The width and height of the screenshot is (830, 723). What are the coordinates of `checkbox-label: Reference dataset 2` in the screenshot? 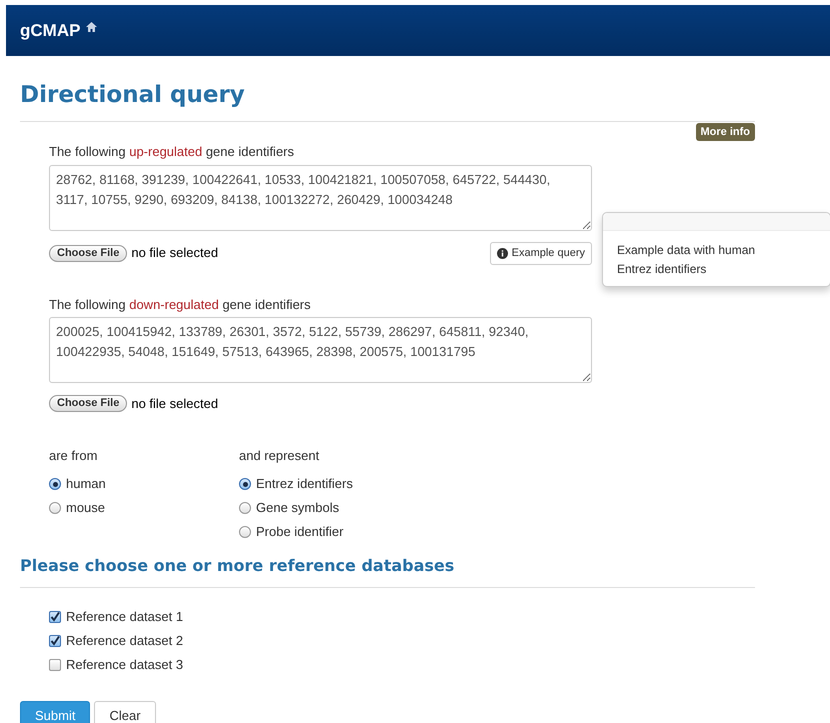 It's located at (125, 641).